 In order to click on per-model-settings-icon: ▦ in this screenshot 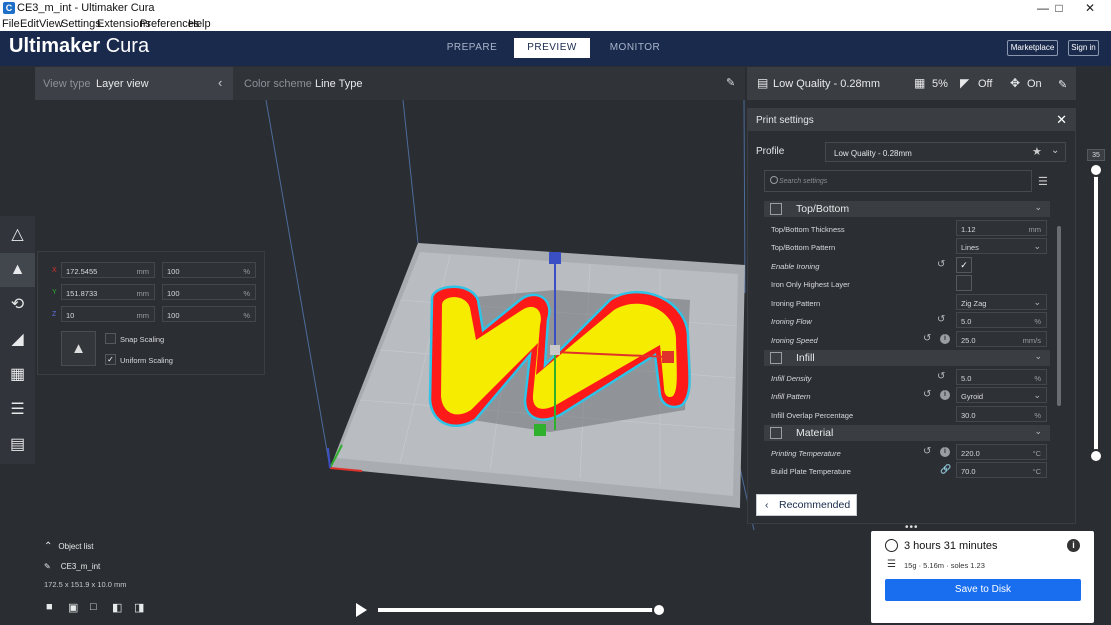, I will do `click(17, 375)`.